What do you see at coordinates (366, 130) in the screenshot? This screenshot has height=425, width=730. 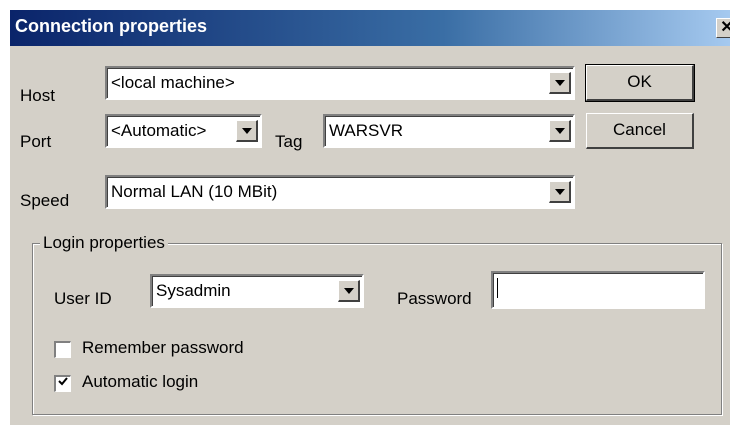 I see `tag-value: WARSVR` at bounding box center [366, 130].